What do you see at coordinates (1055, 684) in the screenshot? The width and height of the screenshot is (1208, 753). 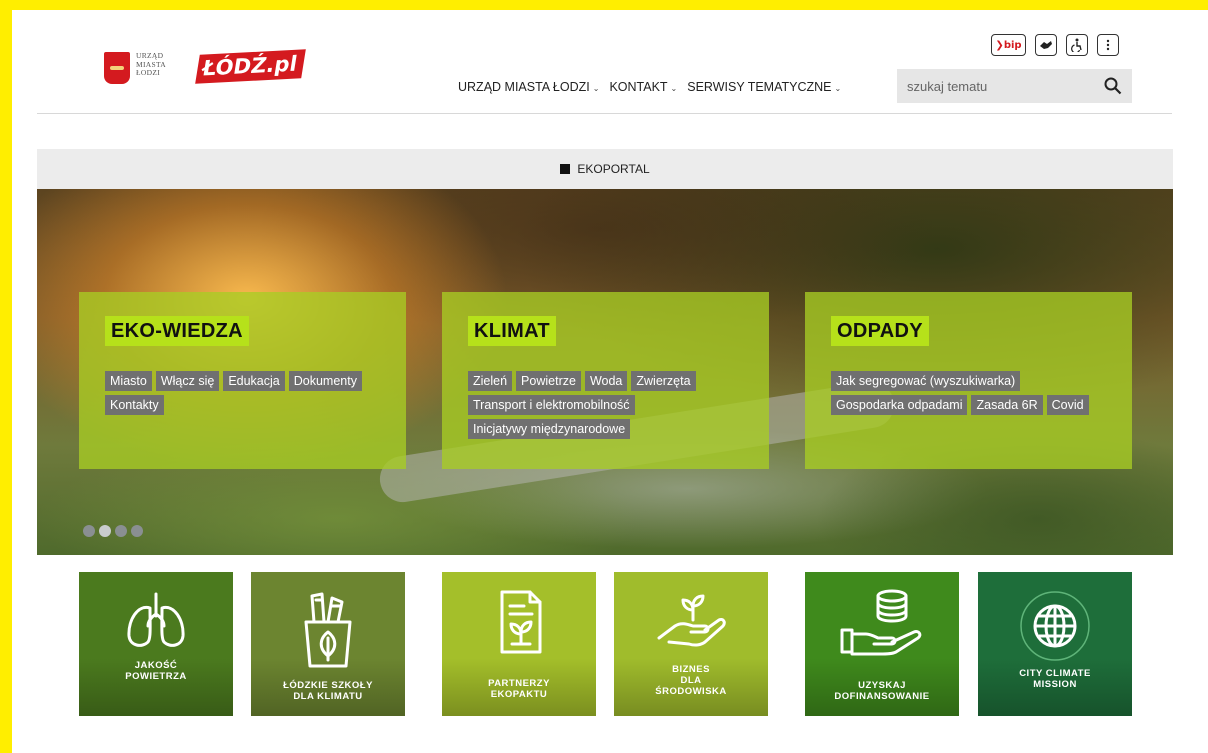 I see `tile-label: MISSION` at bounding box center [1055, 684].